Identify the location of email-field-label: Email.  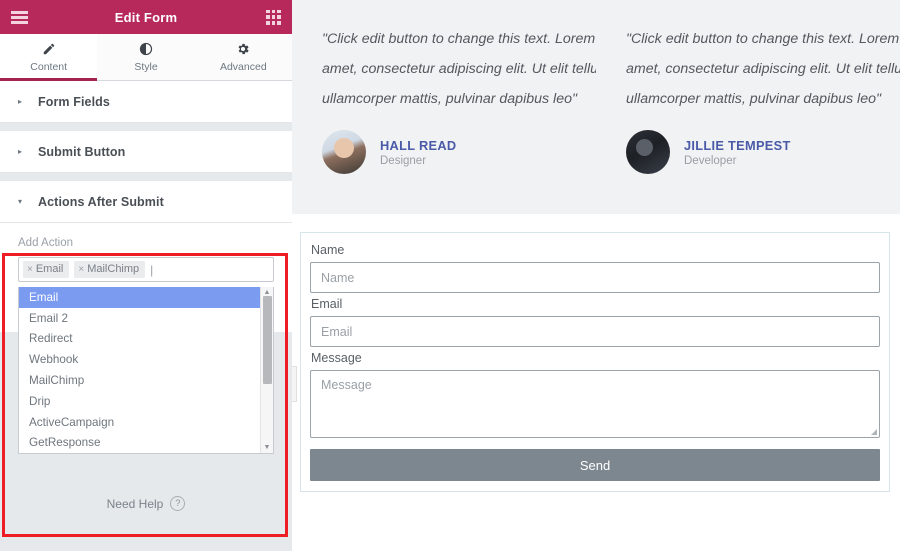
(327, 304).